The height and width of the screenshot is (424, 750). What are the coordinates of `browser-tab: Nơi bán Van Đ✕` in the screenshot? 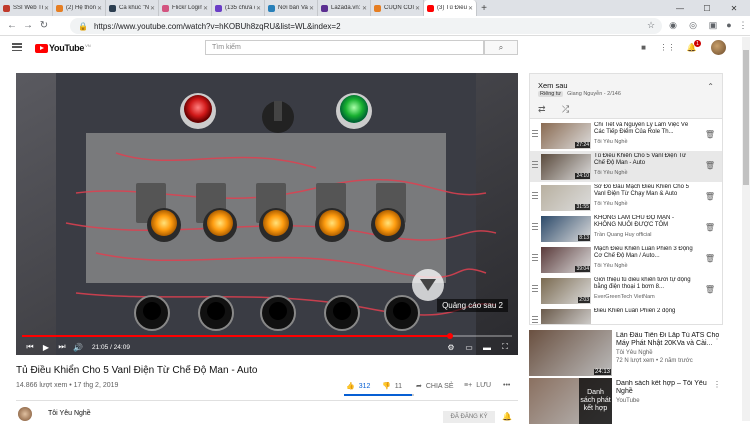 It's located at (291, 8).